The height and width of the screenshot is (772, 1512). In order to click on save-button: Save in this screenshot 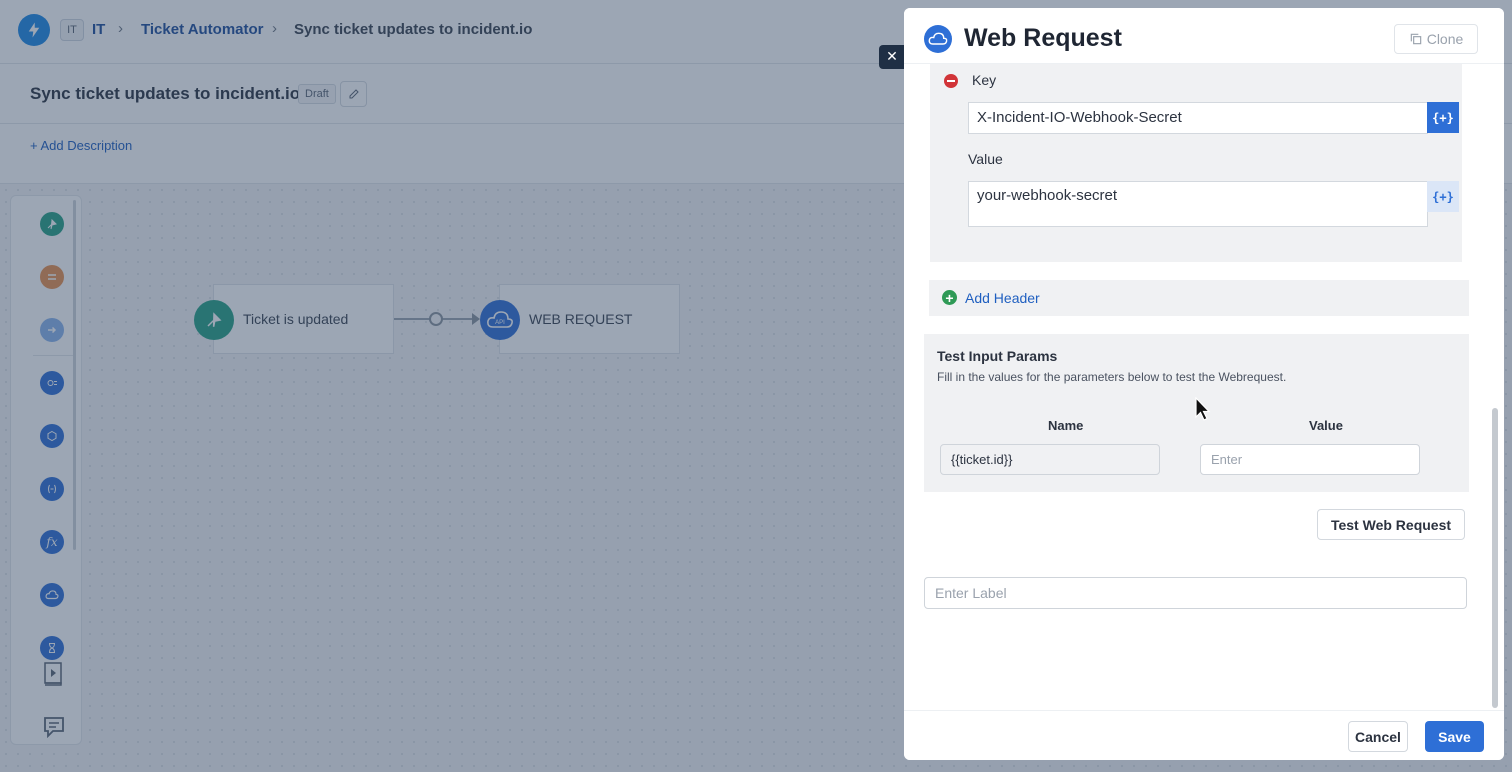, I will do `click(1454, 736)`.